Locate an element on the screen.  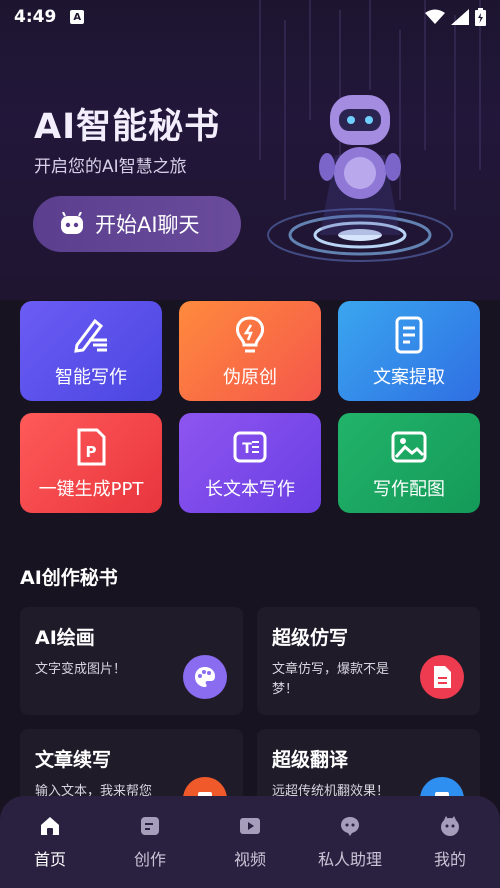
tool-smart-writing: 智能写作 is located at coordinates (91, 351).